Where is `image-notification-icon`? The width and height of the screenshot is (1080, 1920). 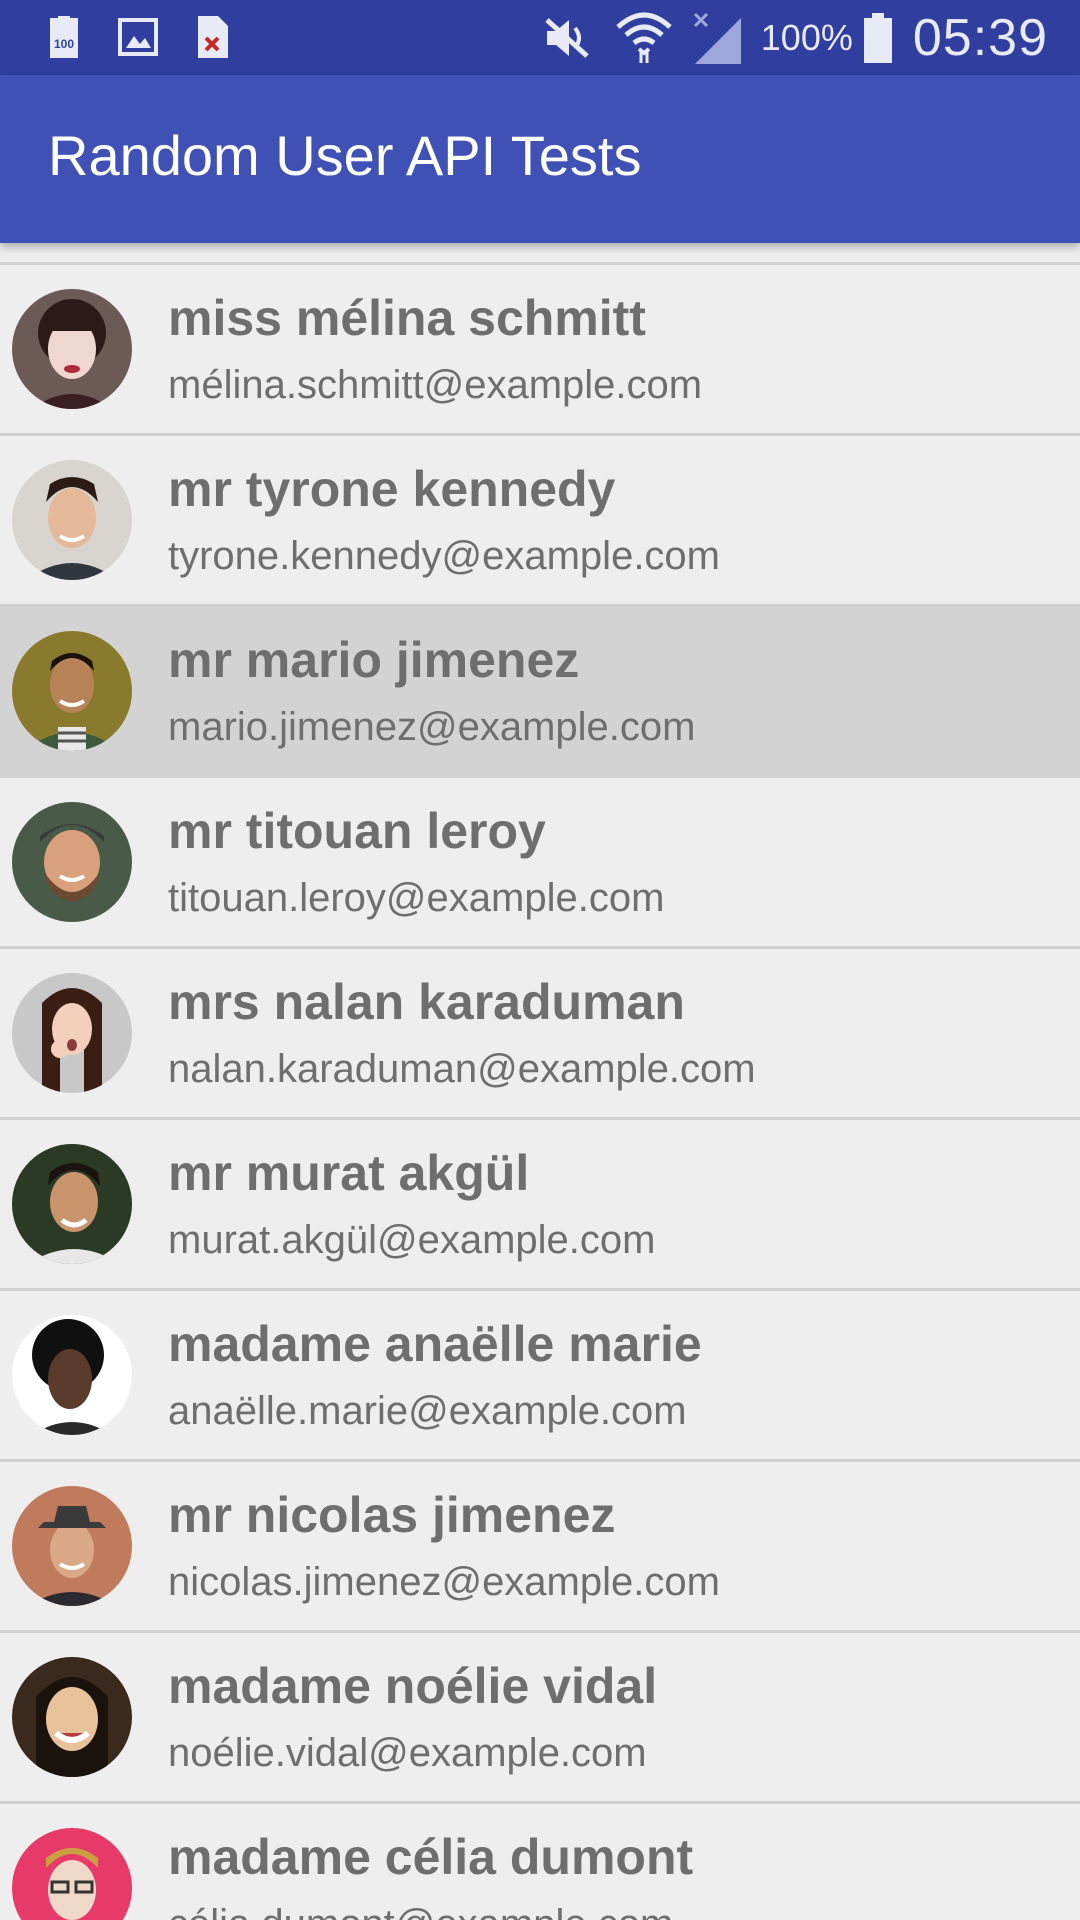 image-notification-icon is located at coordinates (138, 37).